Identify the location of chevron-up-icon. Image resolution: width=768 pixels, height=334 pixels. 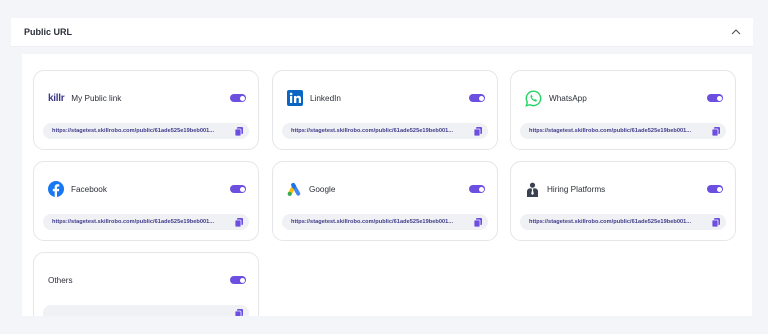
(736, 32).